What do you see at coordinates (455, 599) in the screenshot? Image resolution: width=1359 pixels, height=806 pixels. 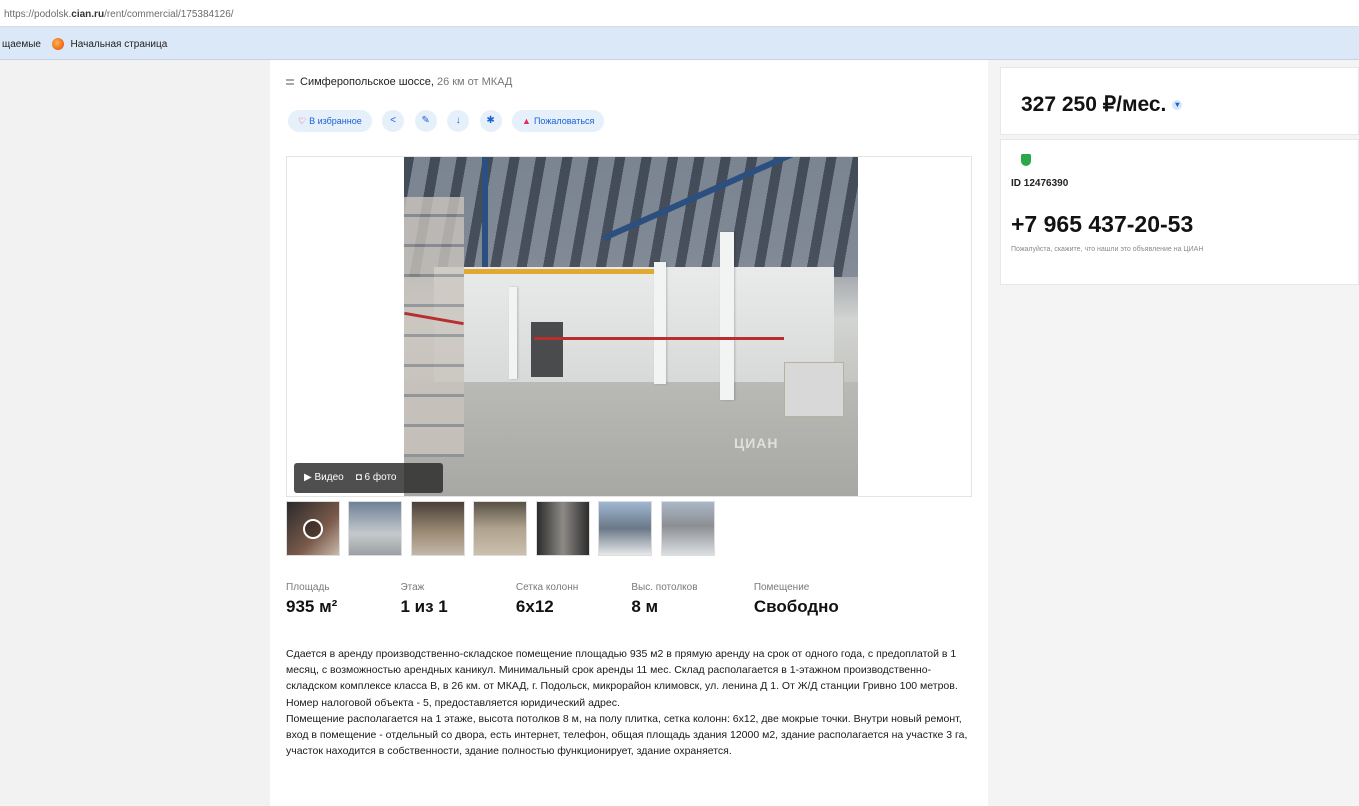 I see `spec-floor: Этаж 1 из 1` at bounding box center [455, 599].